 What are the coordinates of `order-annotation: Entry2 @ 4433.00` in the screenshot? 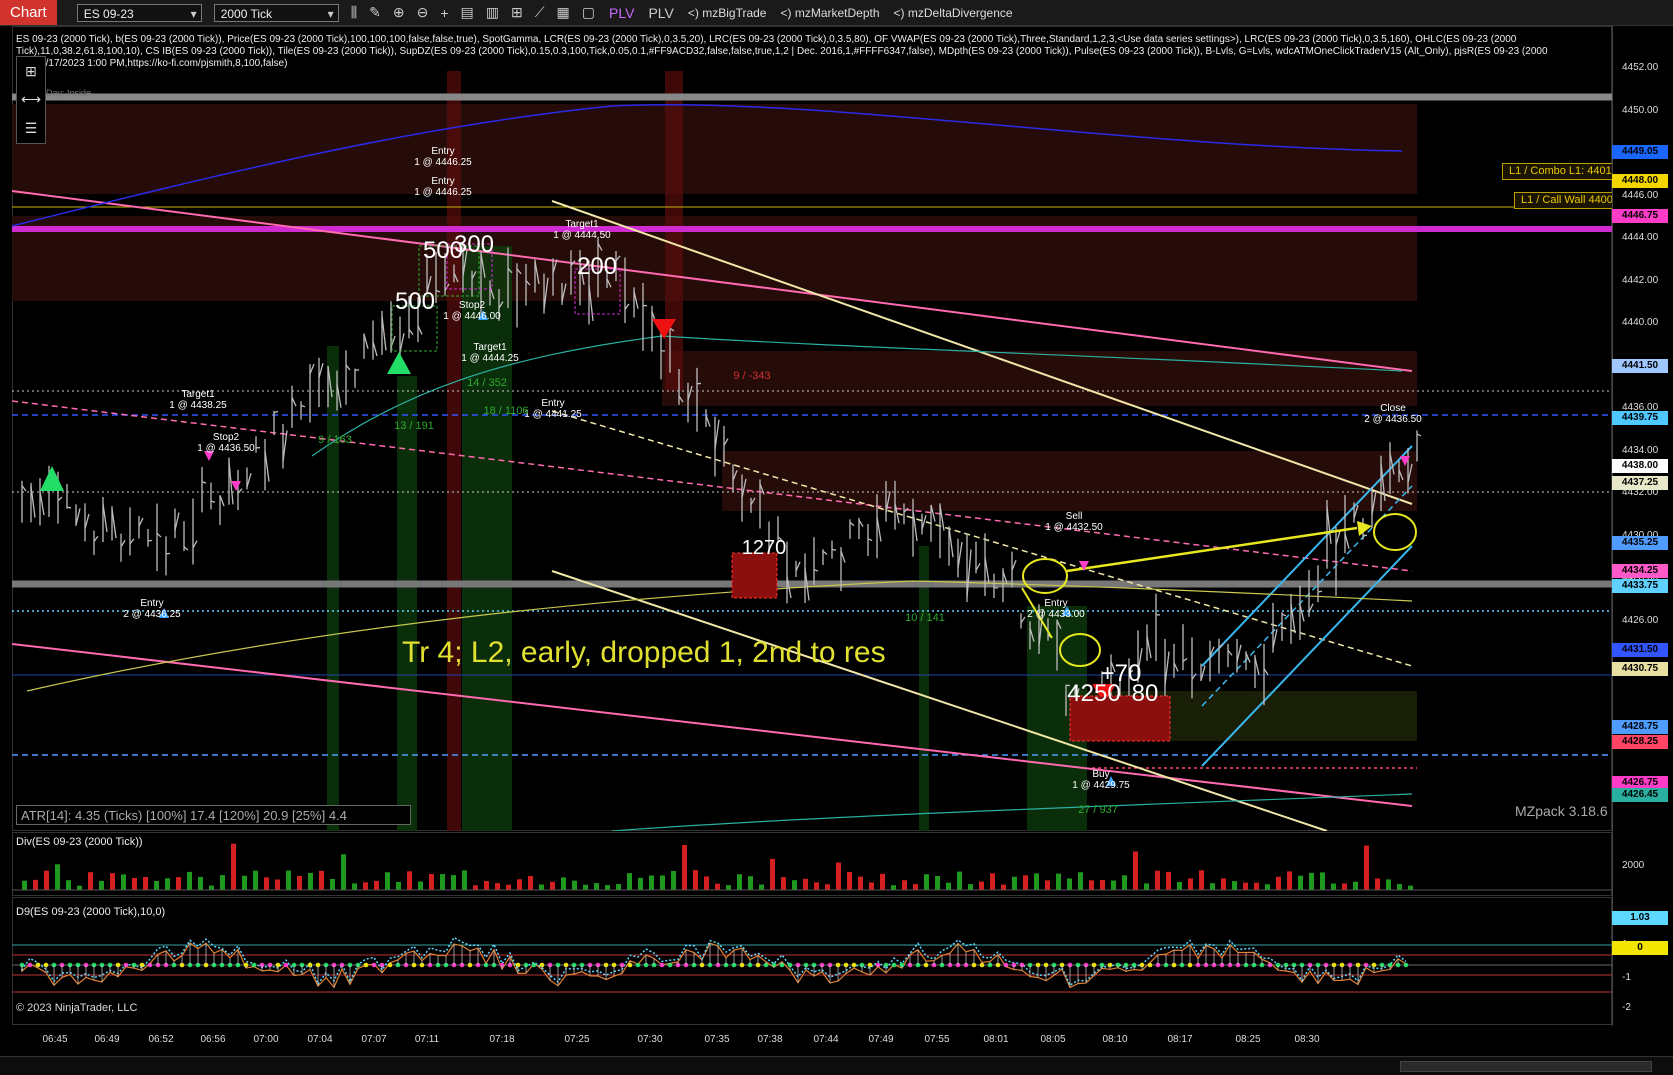 It's located at (1055, 609).